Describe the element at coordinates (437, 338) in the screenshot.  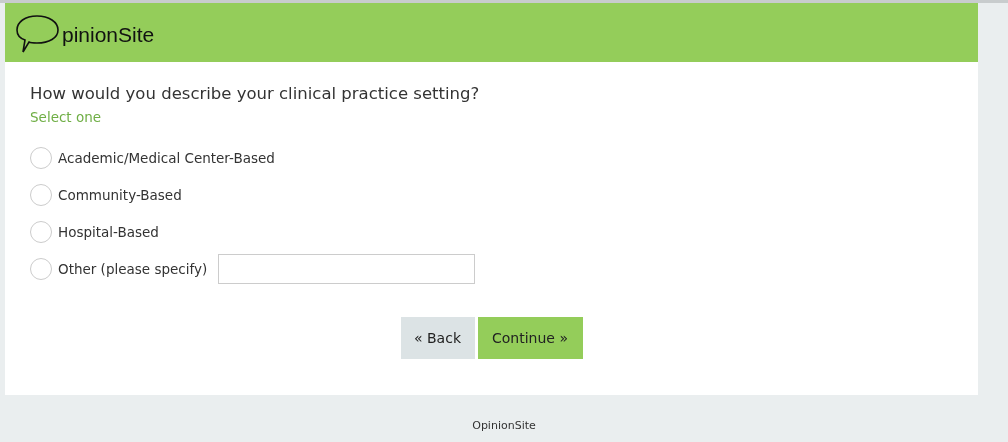
I see `back-button: « Back` at that location.